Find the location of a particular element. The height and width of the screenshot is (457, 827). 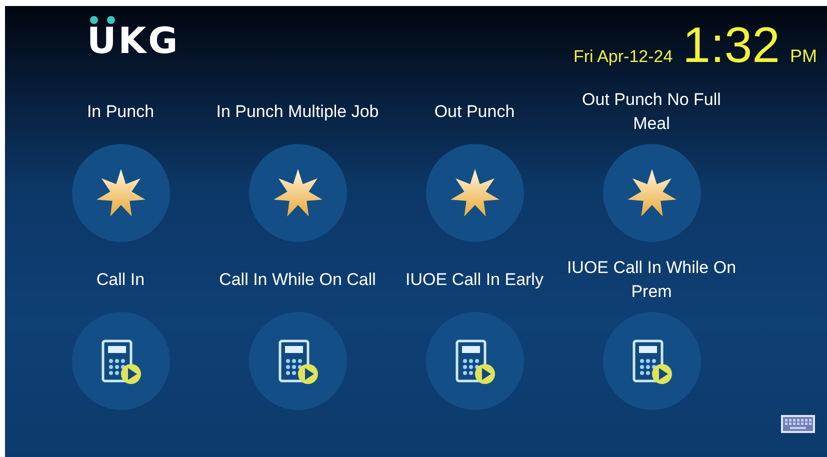

action-label: IUOE Call In Early is located at coordinates (474, 280).